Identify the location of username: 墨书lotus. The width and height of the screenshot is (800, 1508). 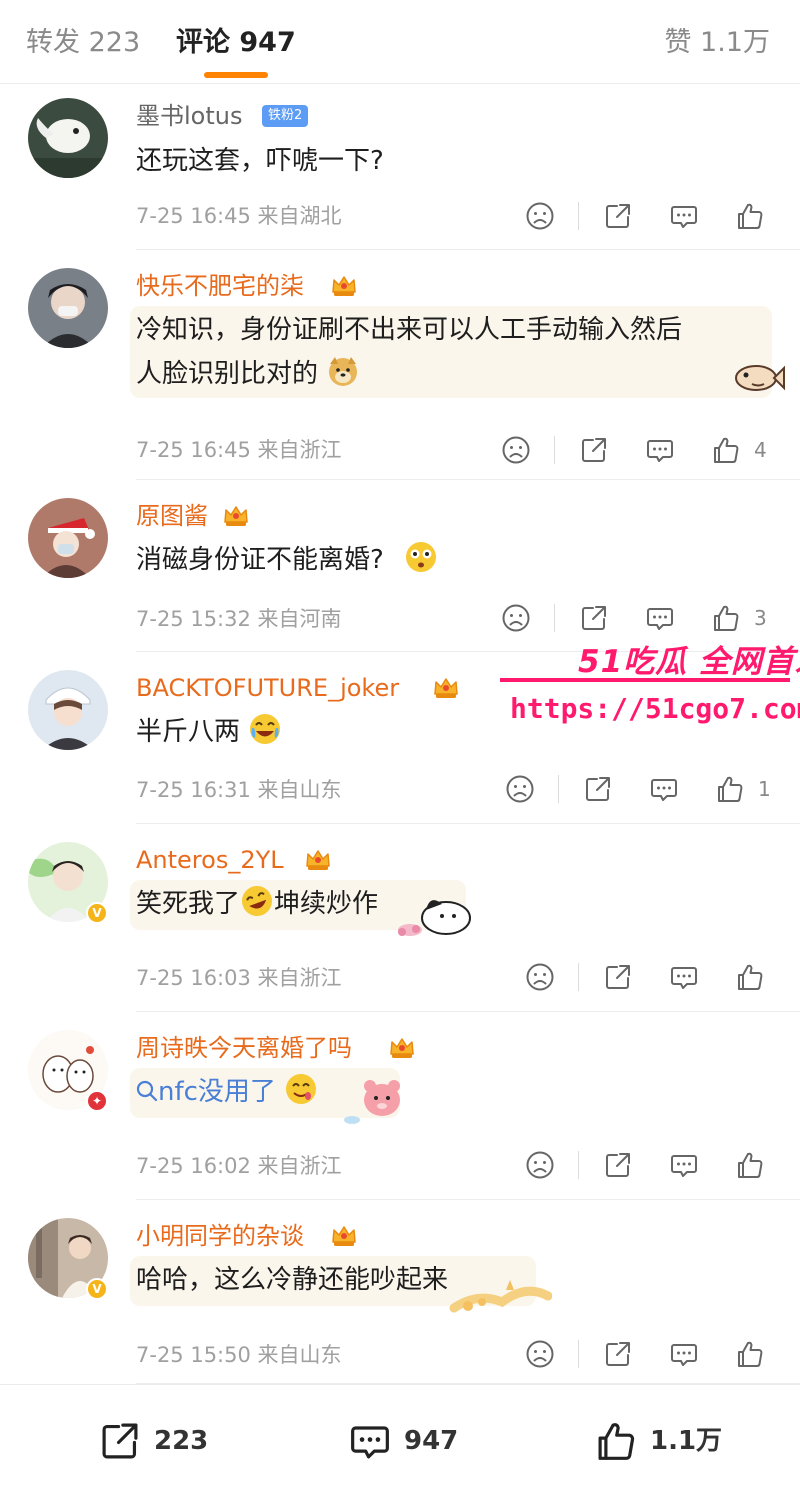
(189, 116).